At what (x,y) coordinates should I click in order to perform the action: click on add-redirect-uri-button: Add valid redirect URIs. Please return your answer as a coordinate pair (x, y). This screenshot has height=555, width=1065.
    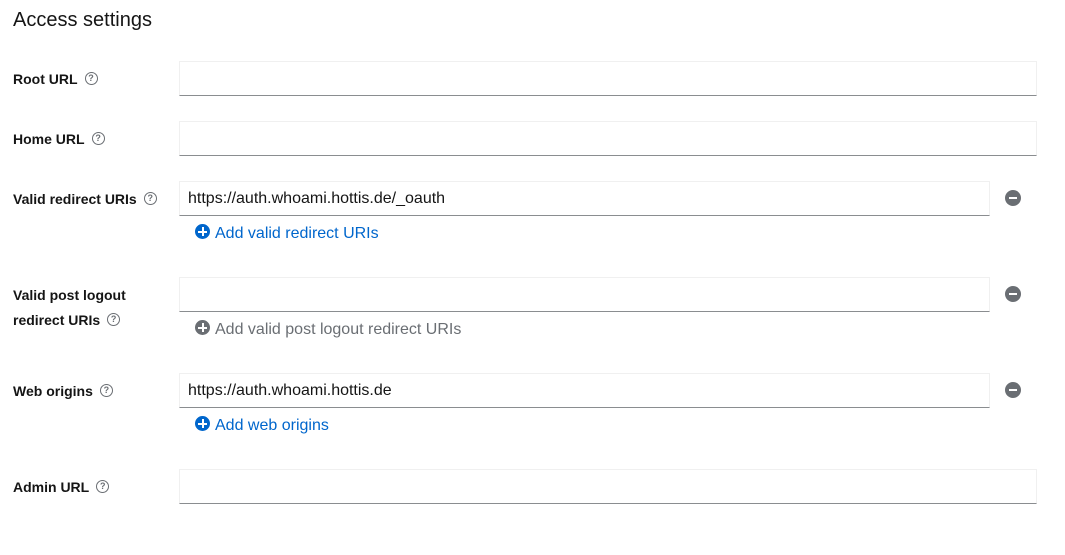
    Looking at the image, I should click on (287, 234).